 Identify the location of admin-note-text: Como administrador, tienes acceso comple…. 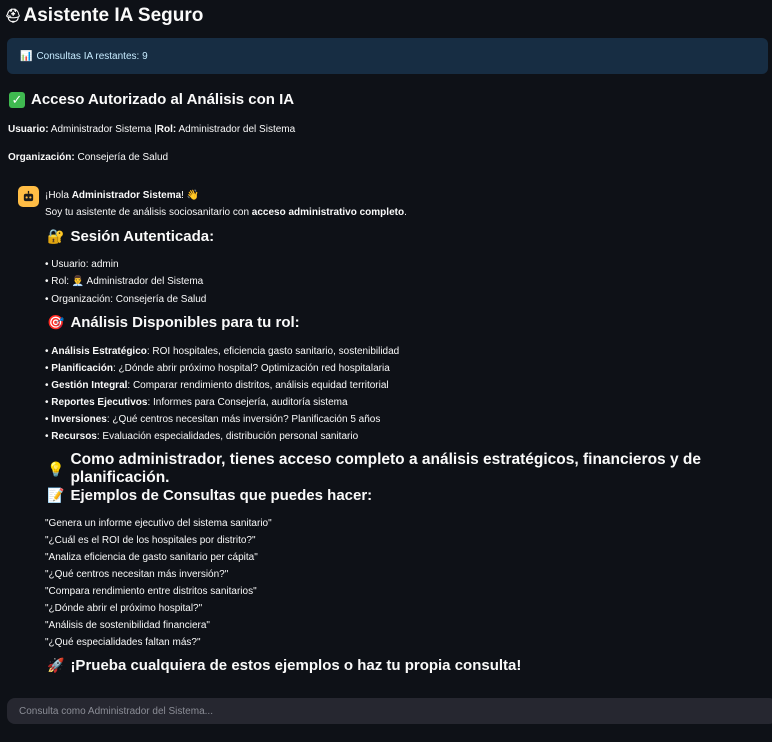
(385, 468).